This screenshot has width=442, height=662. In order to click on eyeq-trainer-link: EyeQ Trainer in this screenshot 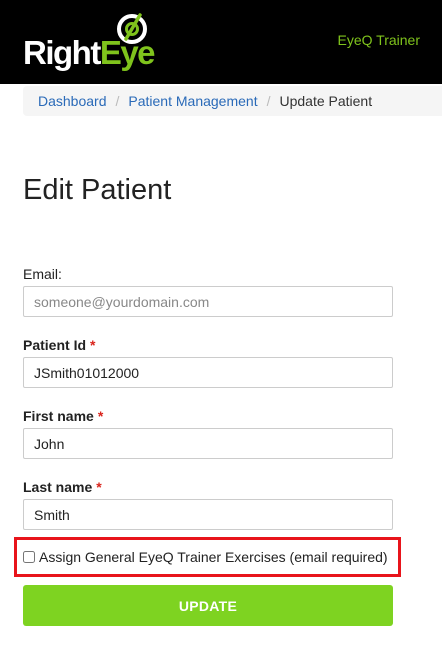, I will do `click(379, 40)`.